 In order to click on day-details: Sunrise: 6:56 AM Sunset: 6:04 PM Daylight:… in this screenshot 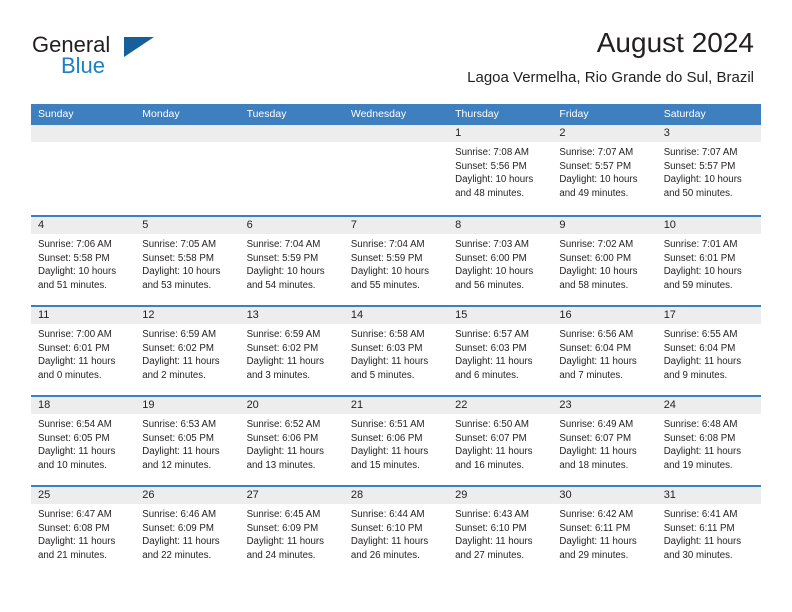, I will do `click(604, 353)`.